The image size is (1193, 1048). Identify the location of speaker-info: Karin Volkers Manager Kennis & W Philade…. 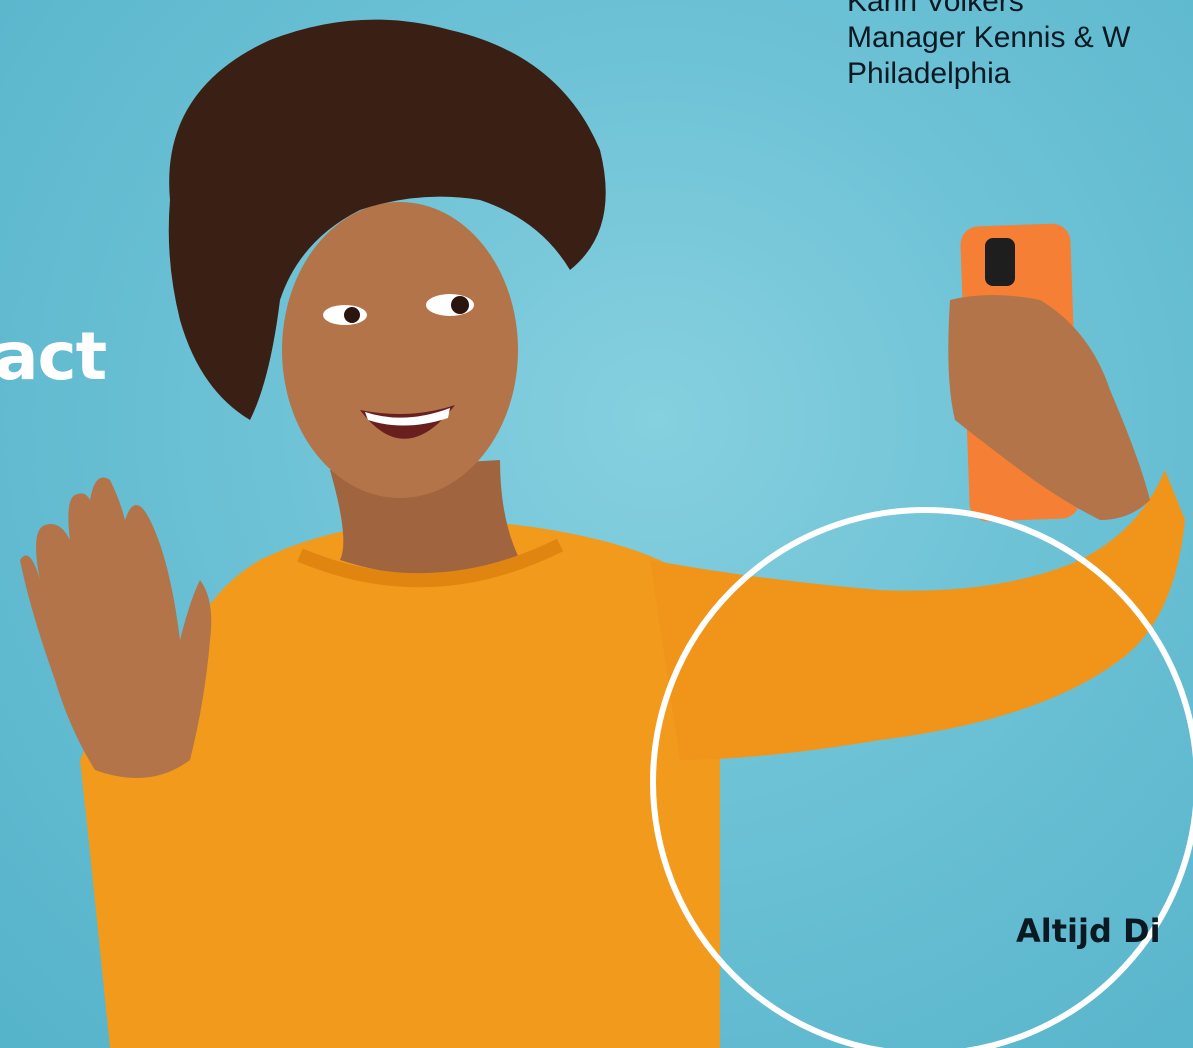
(988, 46).